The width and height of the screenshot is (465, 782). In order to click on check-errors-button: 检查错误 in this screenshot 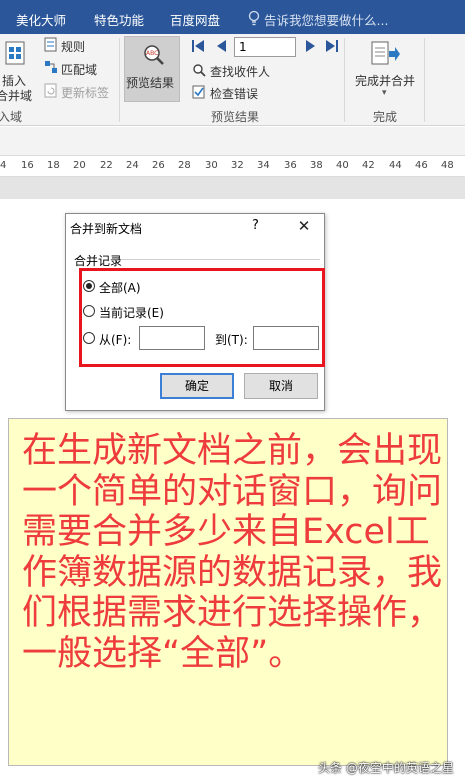, I will do `click(234, 93)`.